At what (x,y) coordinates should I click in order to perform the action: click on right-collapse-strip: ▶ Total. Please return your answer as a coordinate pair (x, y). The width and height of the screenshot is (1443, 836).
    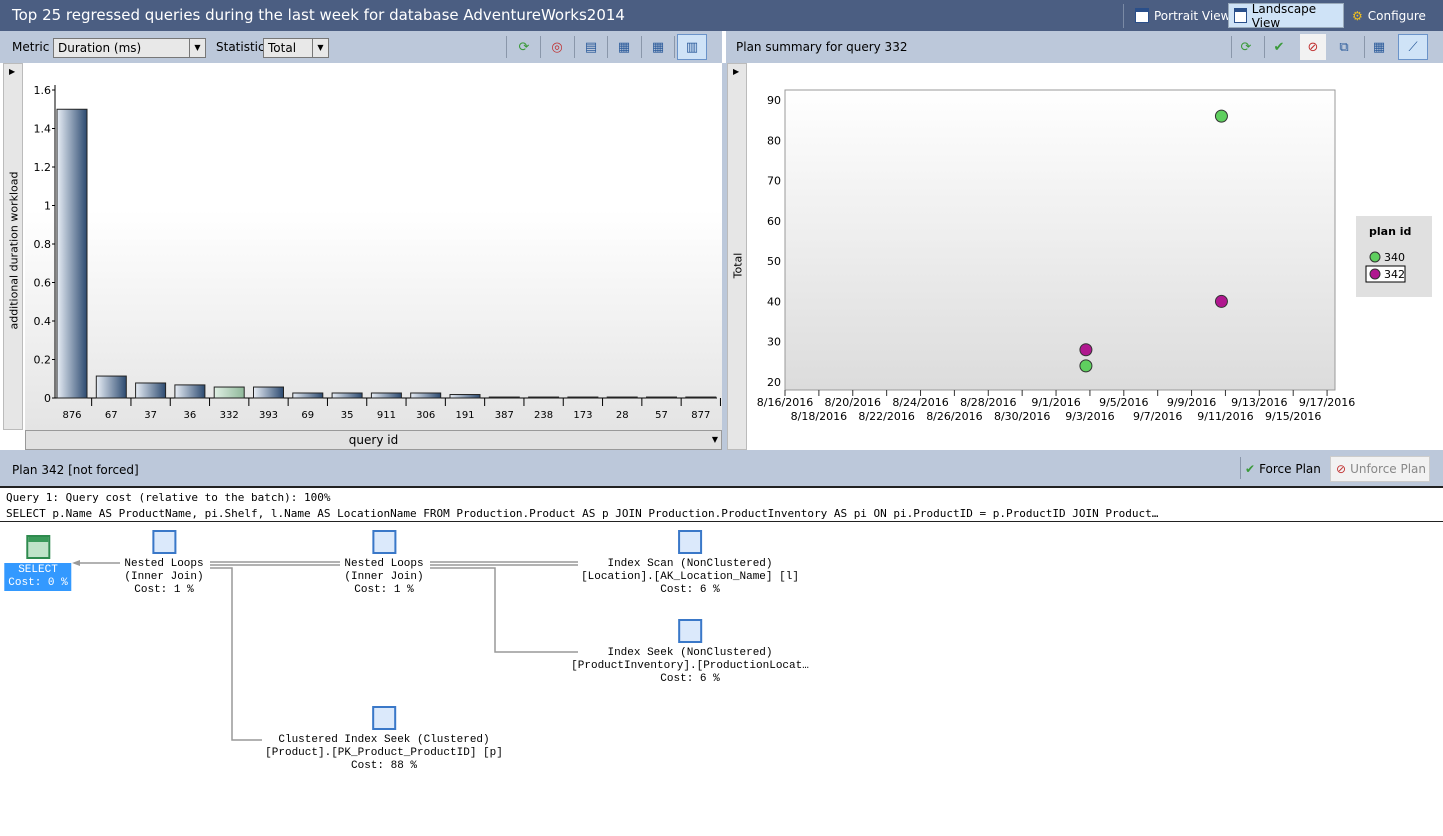
    Looking at the image, I should click on (737, 256).